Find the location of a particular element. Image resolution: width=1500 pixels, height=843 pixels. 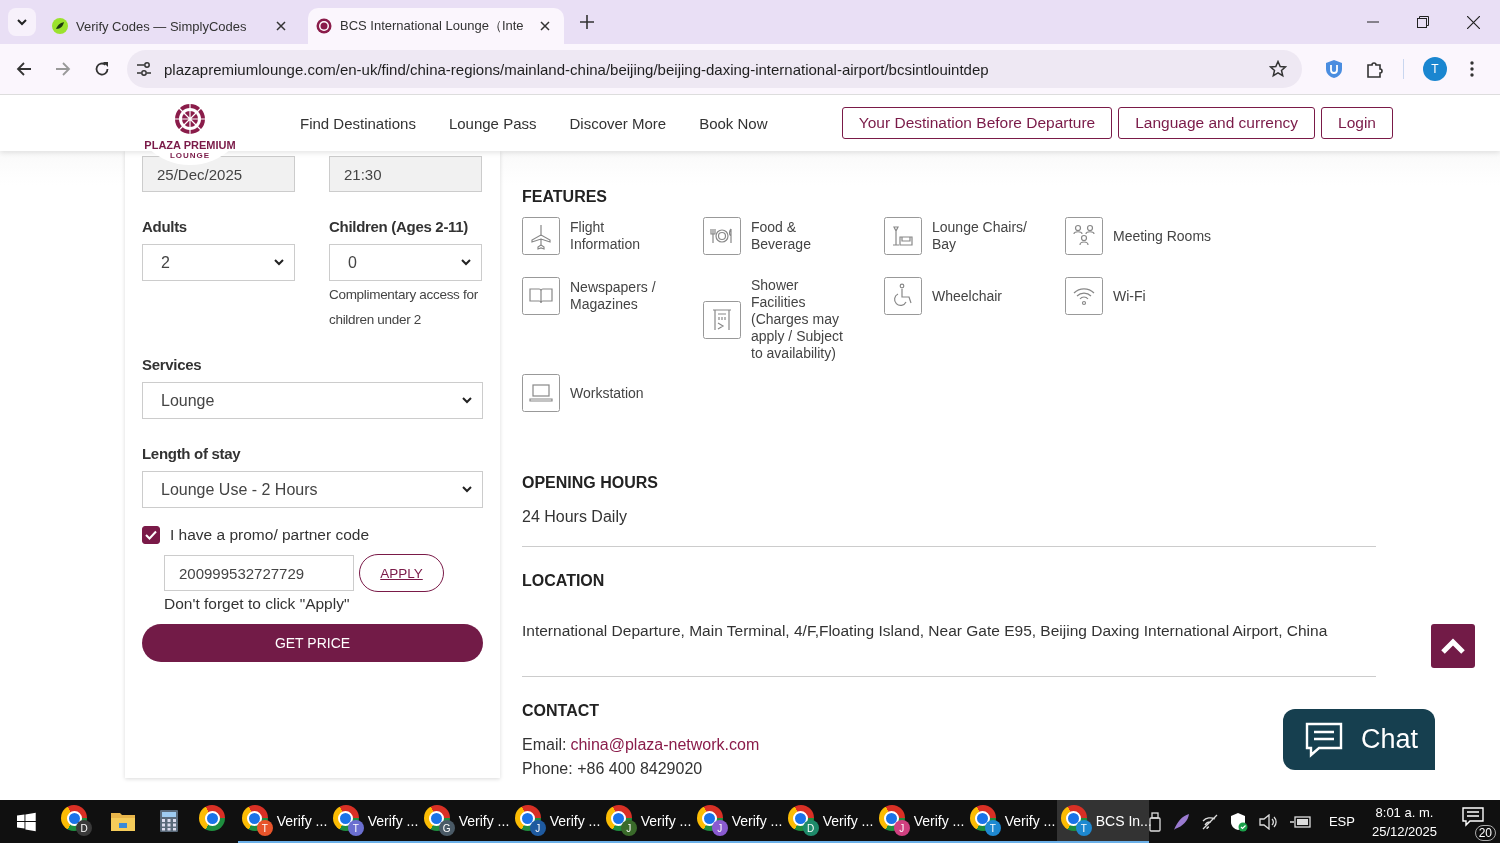

promo-code-field: 200999532727729 is located at coordinates (259, 573).